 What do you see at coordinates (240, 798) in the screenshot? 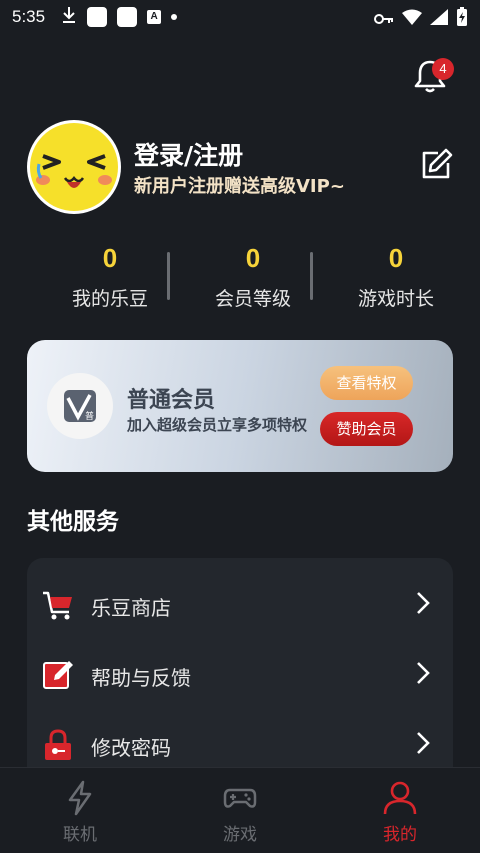
I see `gamepad-icon` at bounding box center [240, 798].